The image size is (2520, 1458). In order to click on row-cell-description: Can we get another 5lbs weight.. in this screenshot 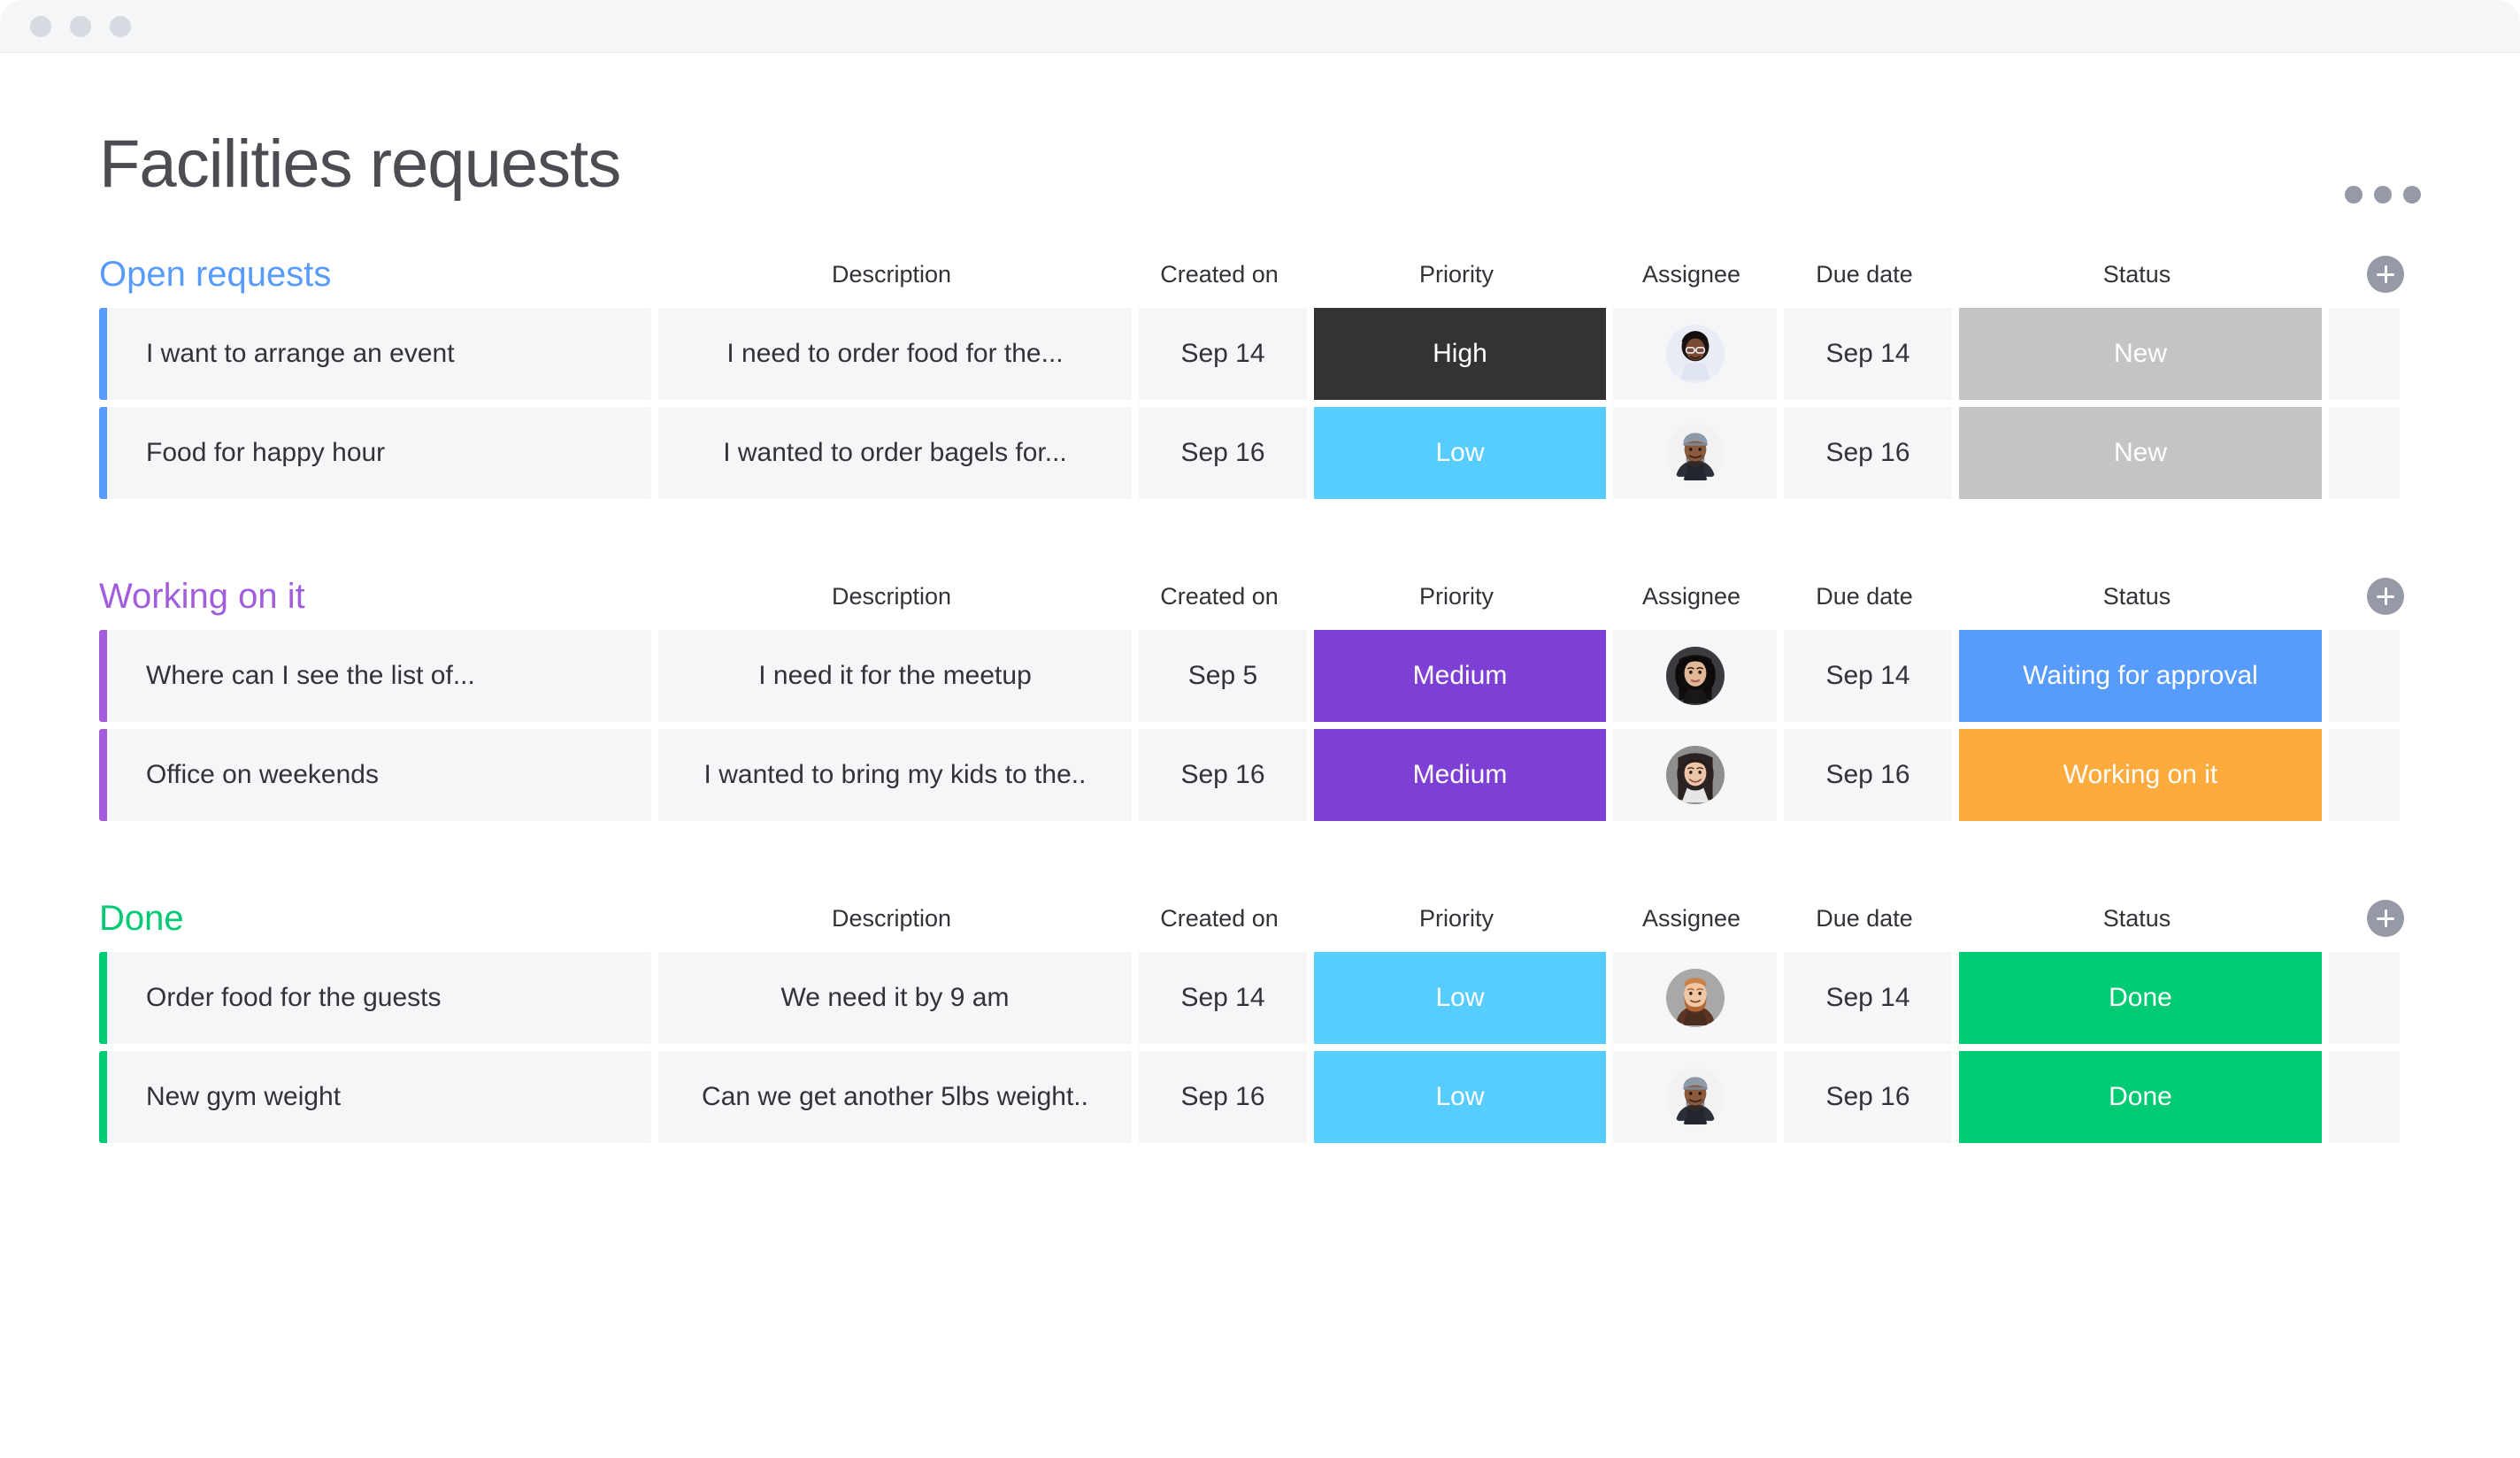, I will do `click(895, 1097)`.